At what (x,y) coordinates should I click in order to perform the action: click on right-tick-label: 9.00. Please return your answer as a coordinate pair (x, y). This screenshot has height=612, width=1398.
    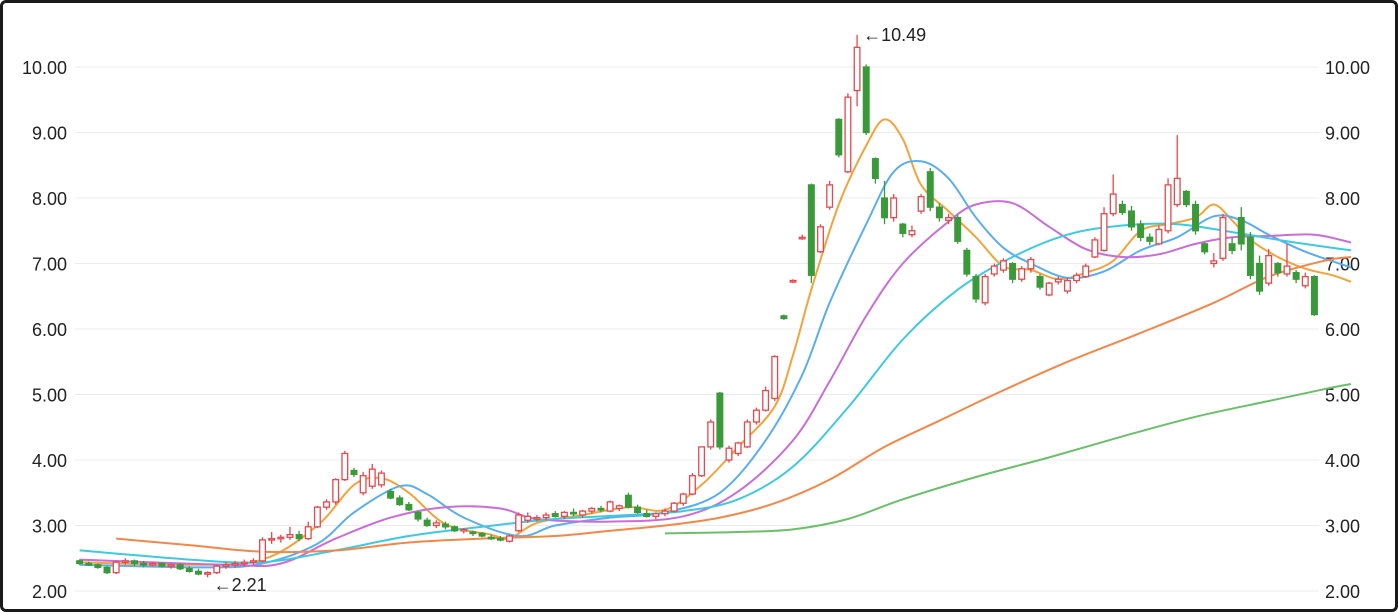
    Looking at the image, I should click on (1342, 134).